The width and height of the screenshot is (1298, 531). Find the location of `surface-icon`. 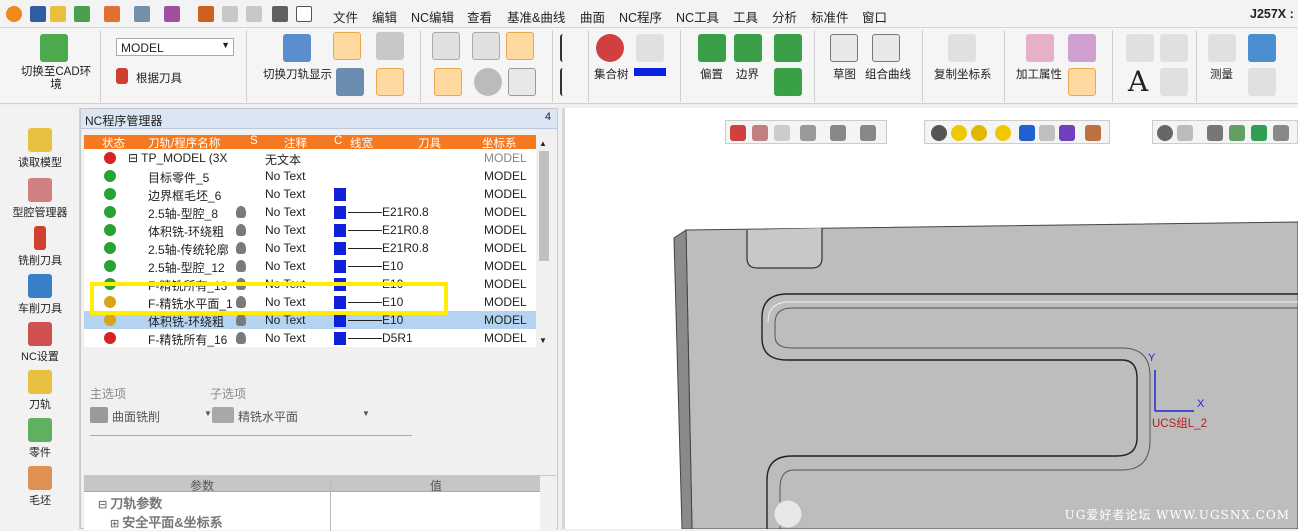

surface-icon is located at coordinates (788, 48).